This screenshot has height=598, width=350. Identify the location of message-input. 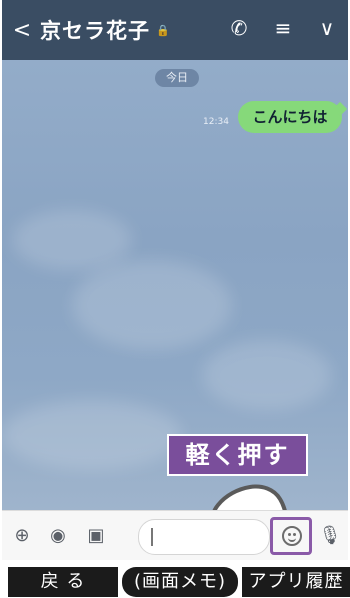
(204, 537).